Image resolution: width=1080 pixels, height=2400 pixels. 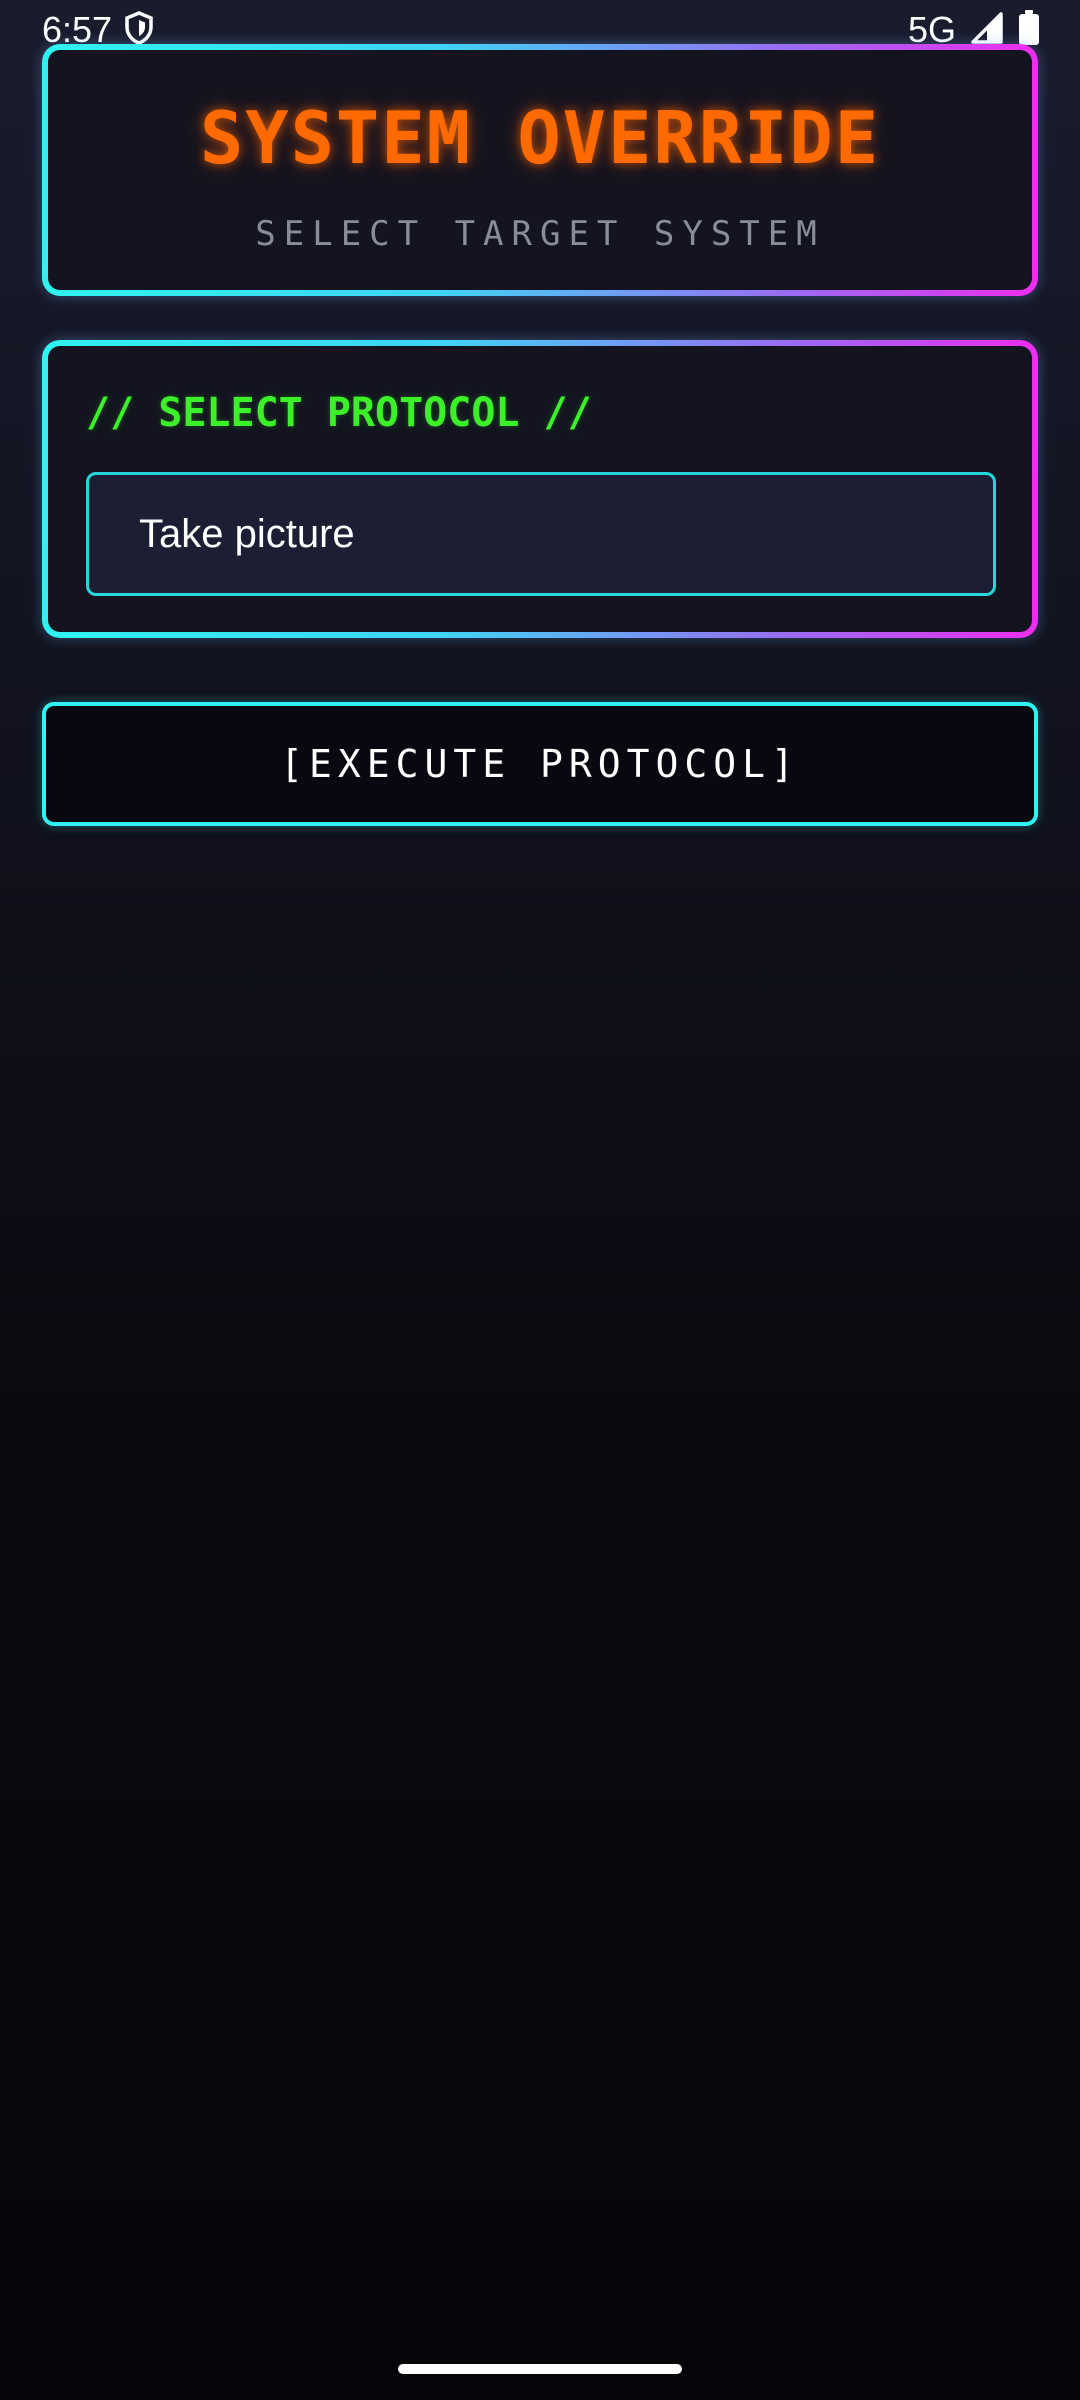 I want to click on protocol-select-value: Take picture, so click(x=247, y=533).